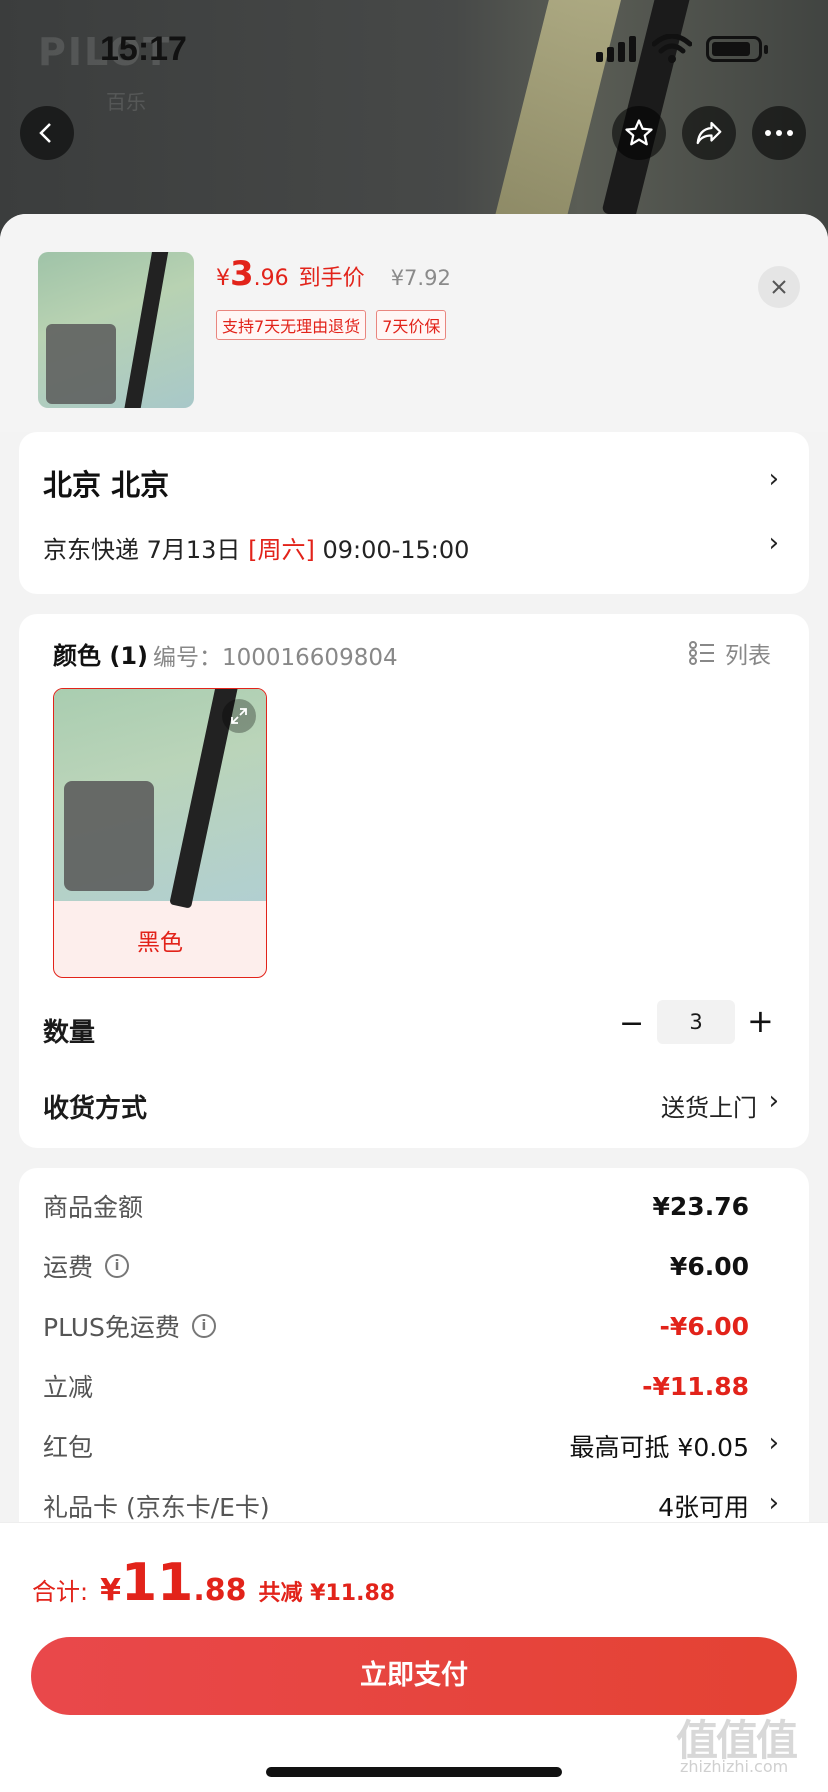  What do you see at coordinates (396, 1206) in the screenshot?
I see `cost-row: 商品金额 ¥23.76` at bounding box center [396, 1206].